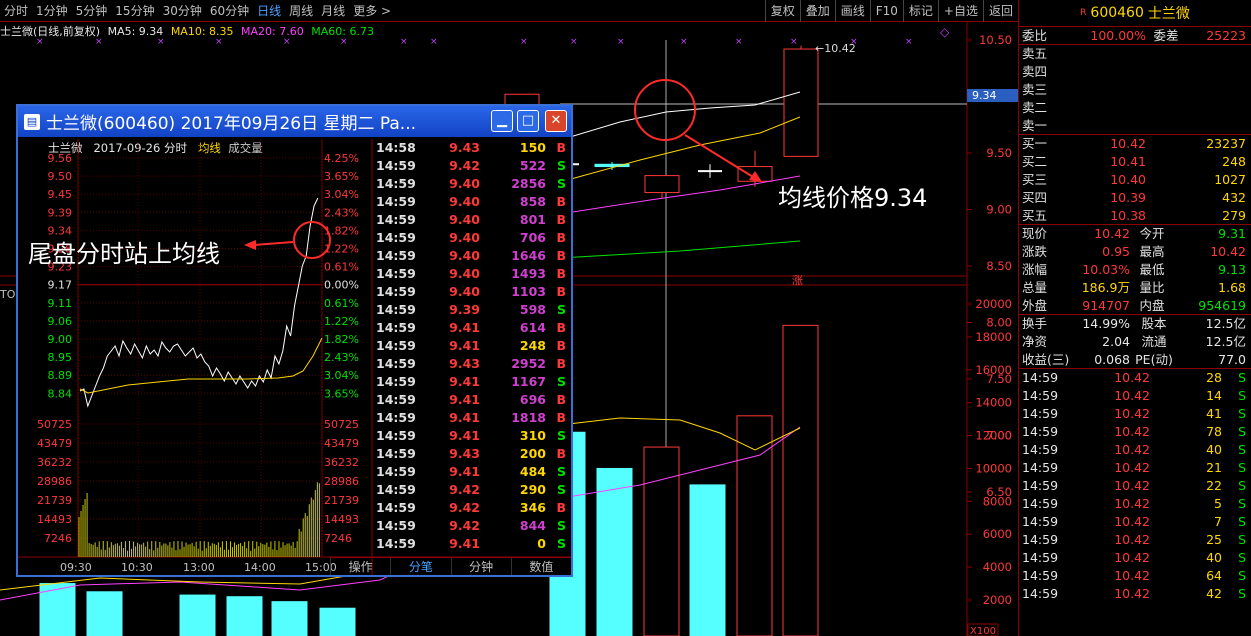  Describe the element at coordinates (528, 121) in the screenshot. I see `maximize-button: □` at that location.